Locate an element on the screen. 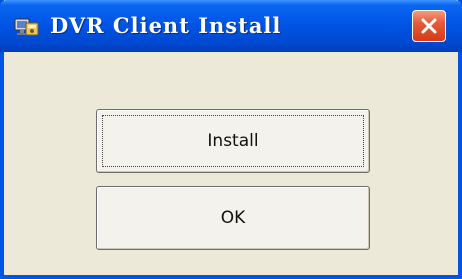  ok-button-label: OK is located at coordinates (233, 218).